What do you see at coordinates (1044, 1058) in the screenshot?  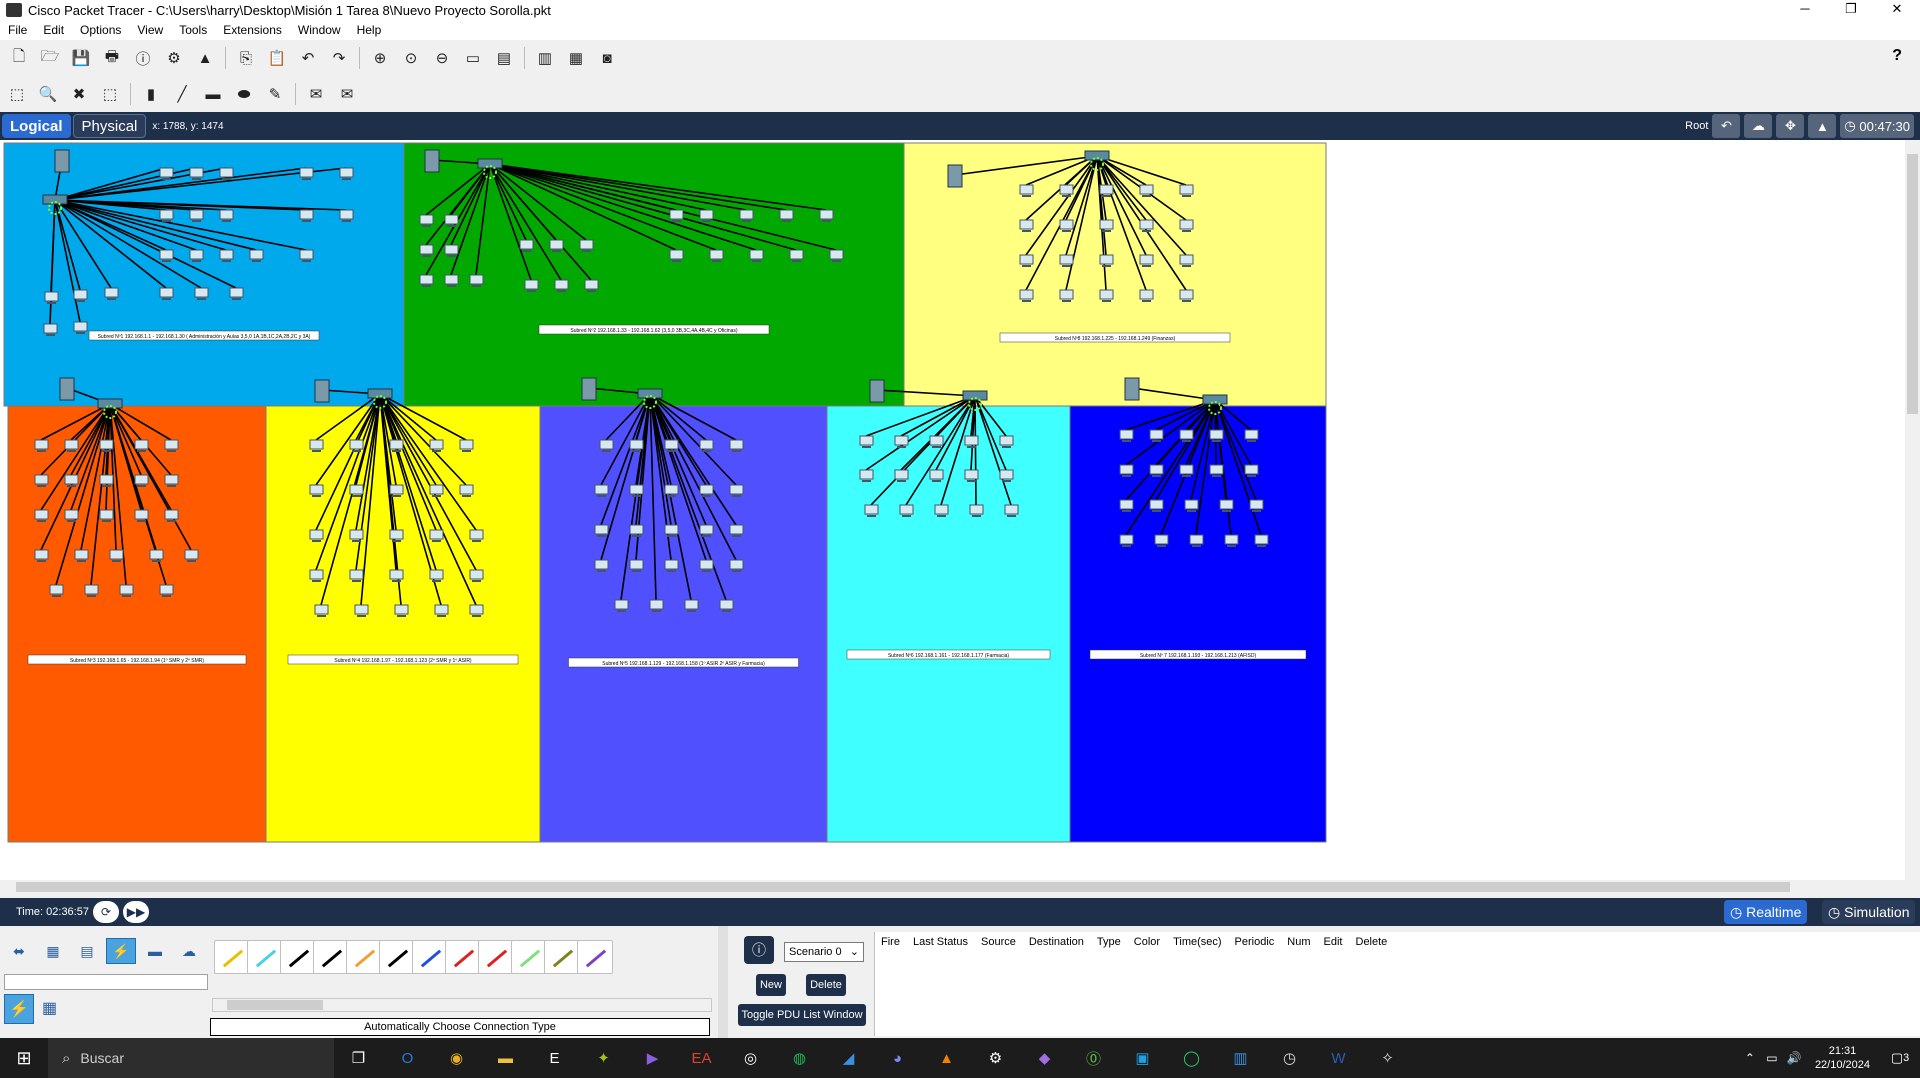 I see `visual-studio-icon: ◆` at bounding box center [1044, 1058].